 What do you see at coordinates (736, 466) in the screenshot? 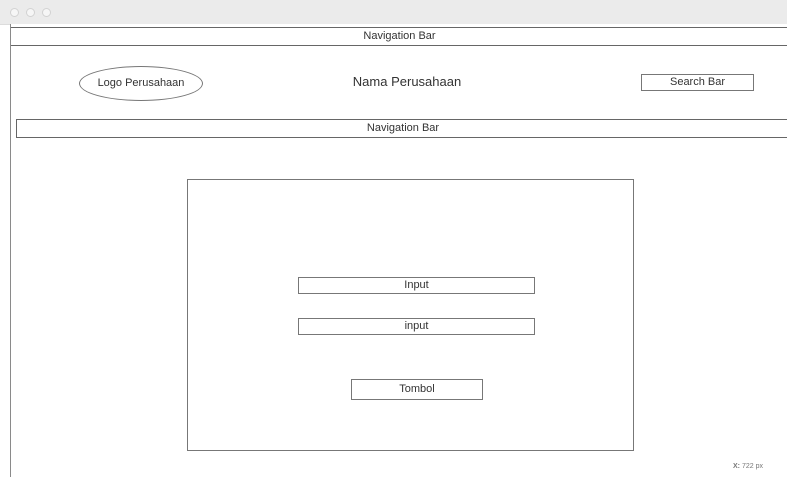
I see `coord-axis-label: X:` at bounding box center [736, 466].